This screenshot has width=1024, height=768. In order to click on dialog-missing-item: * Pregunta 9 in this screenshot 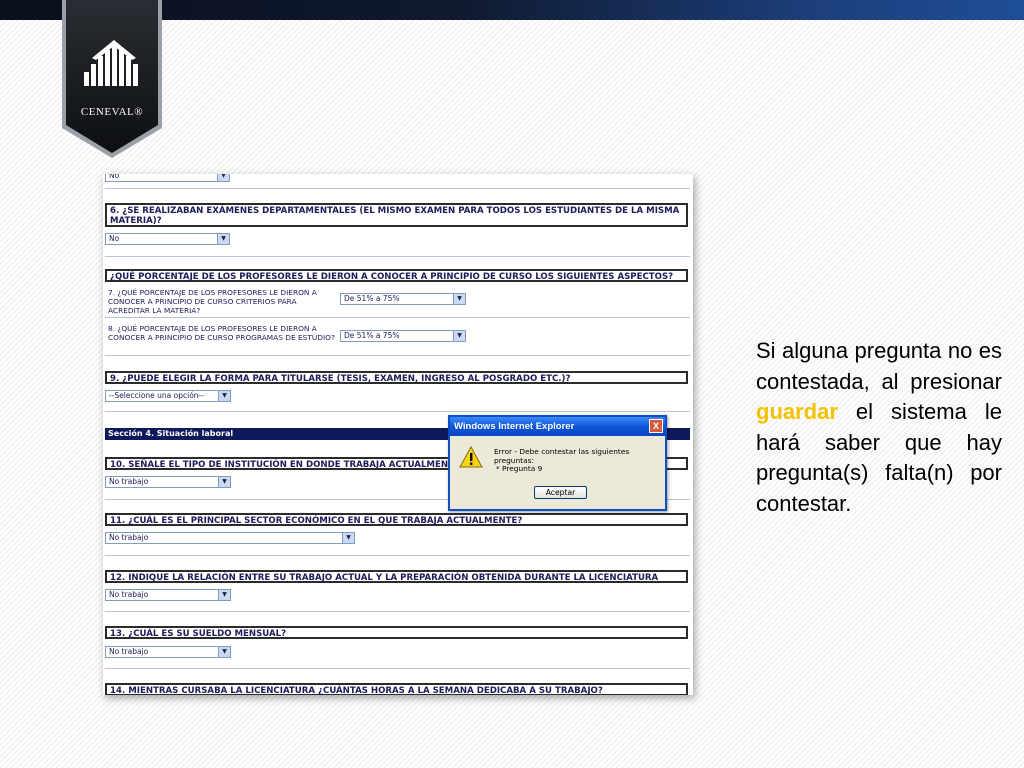, I will do `click(519, 468)`.